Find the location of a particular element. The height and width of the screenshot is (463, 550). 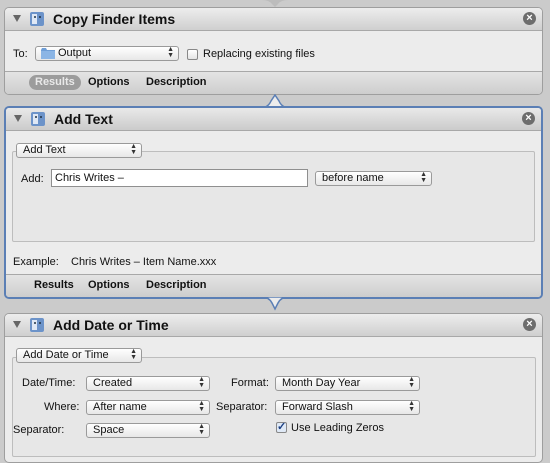

separator2-popup: Forward Slash ▲ ▼ is located at coordinates (347, 407).